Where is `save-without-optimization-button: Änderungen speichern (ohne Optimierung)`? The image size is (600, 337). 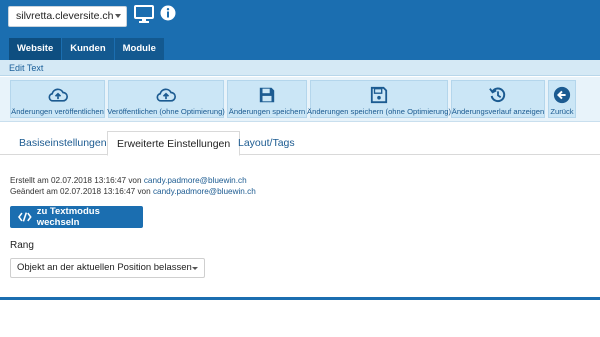 save-without-optimization-button: Änderungen speichern (ohne Optimierung) is located at coordinates (379, 99).